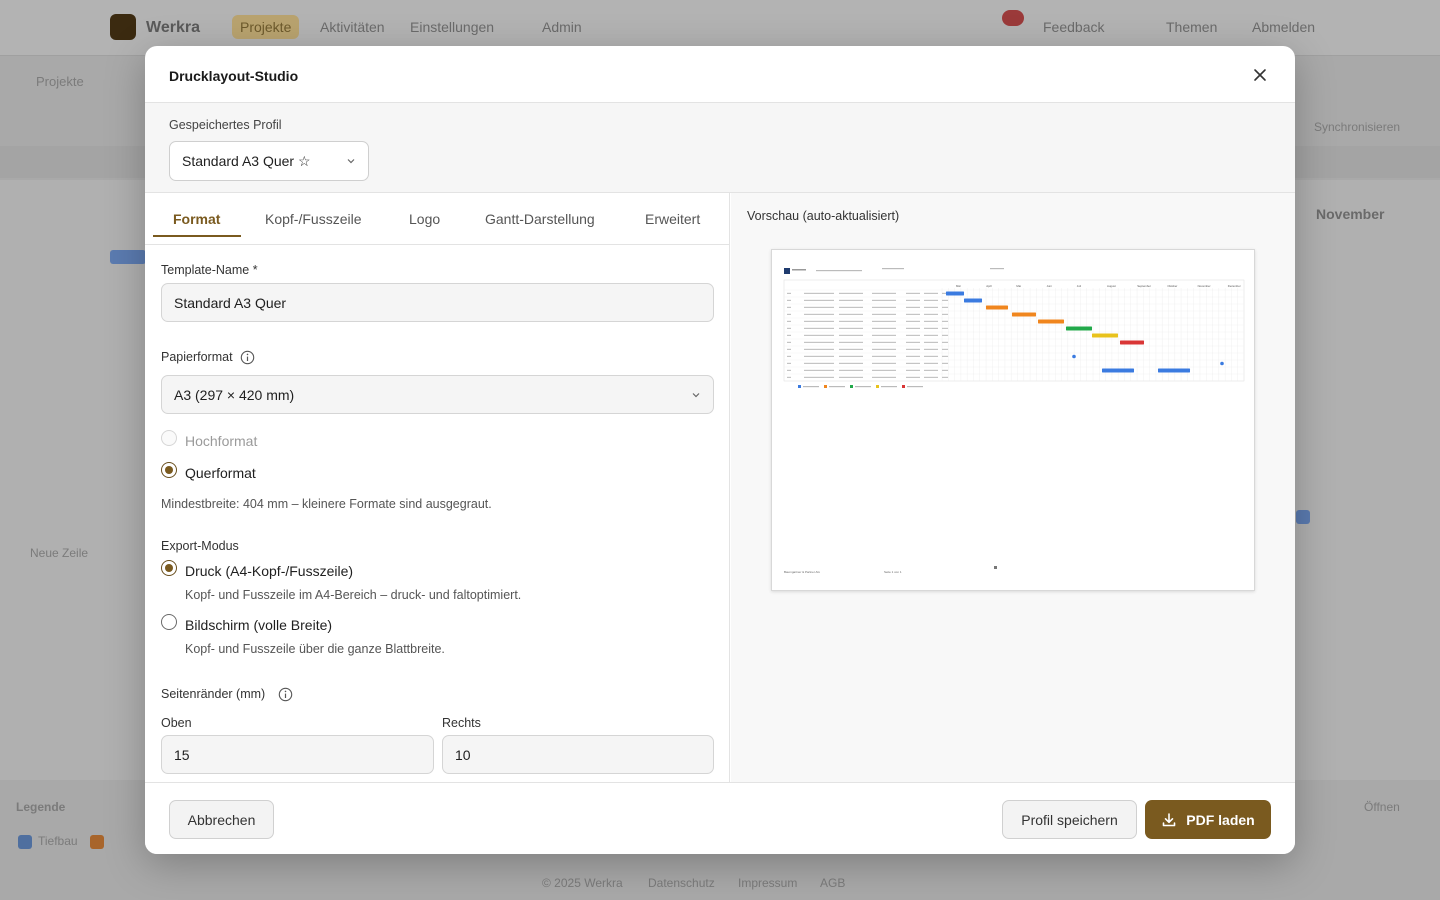 The image size is (1440, 900). I want to click on tab-gantt: Gantt-Darstellung, so click(540, 219).